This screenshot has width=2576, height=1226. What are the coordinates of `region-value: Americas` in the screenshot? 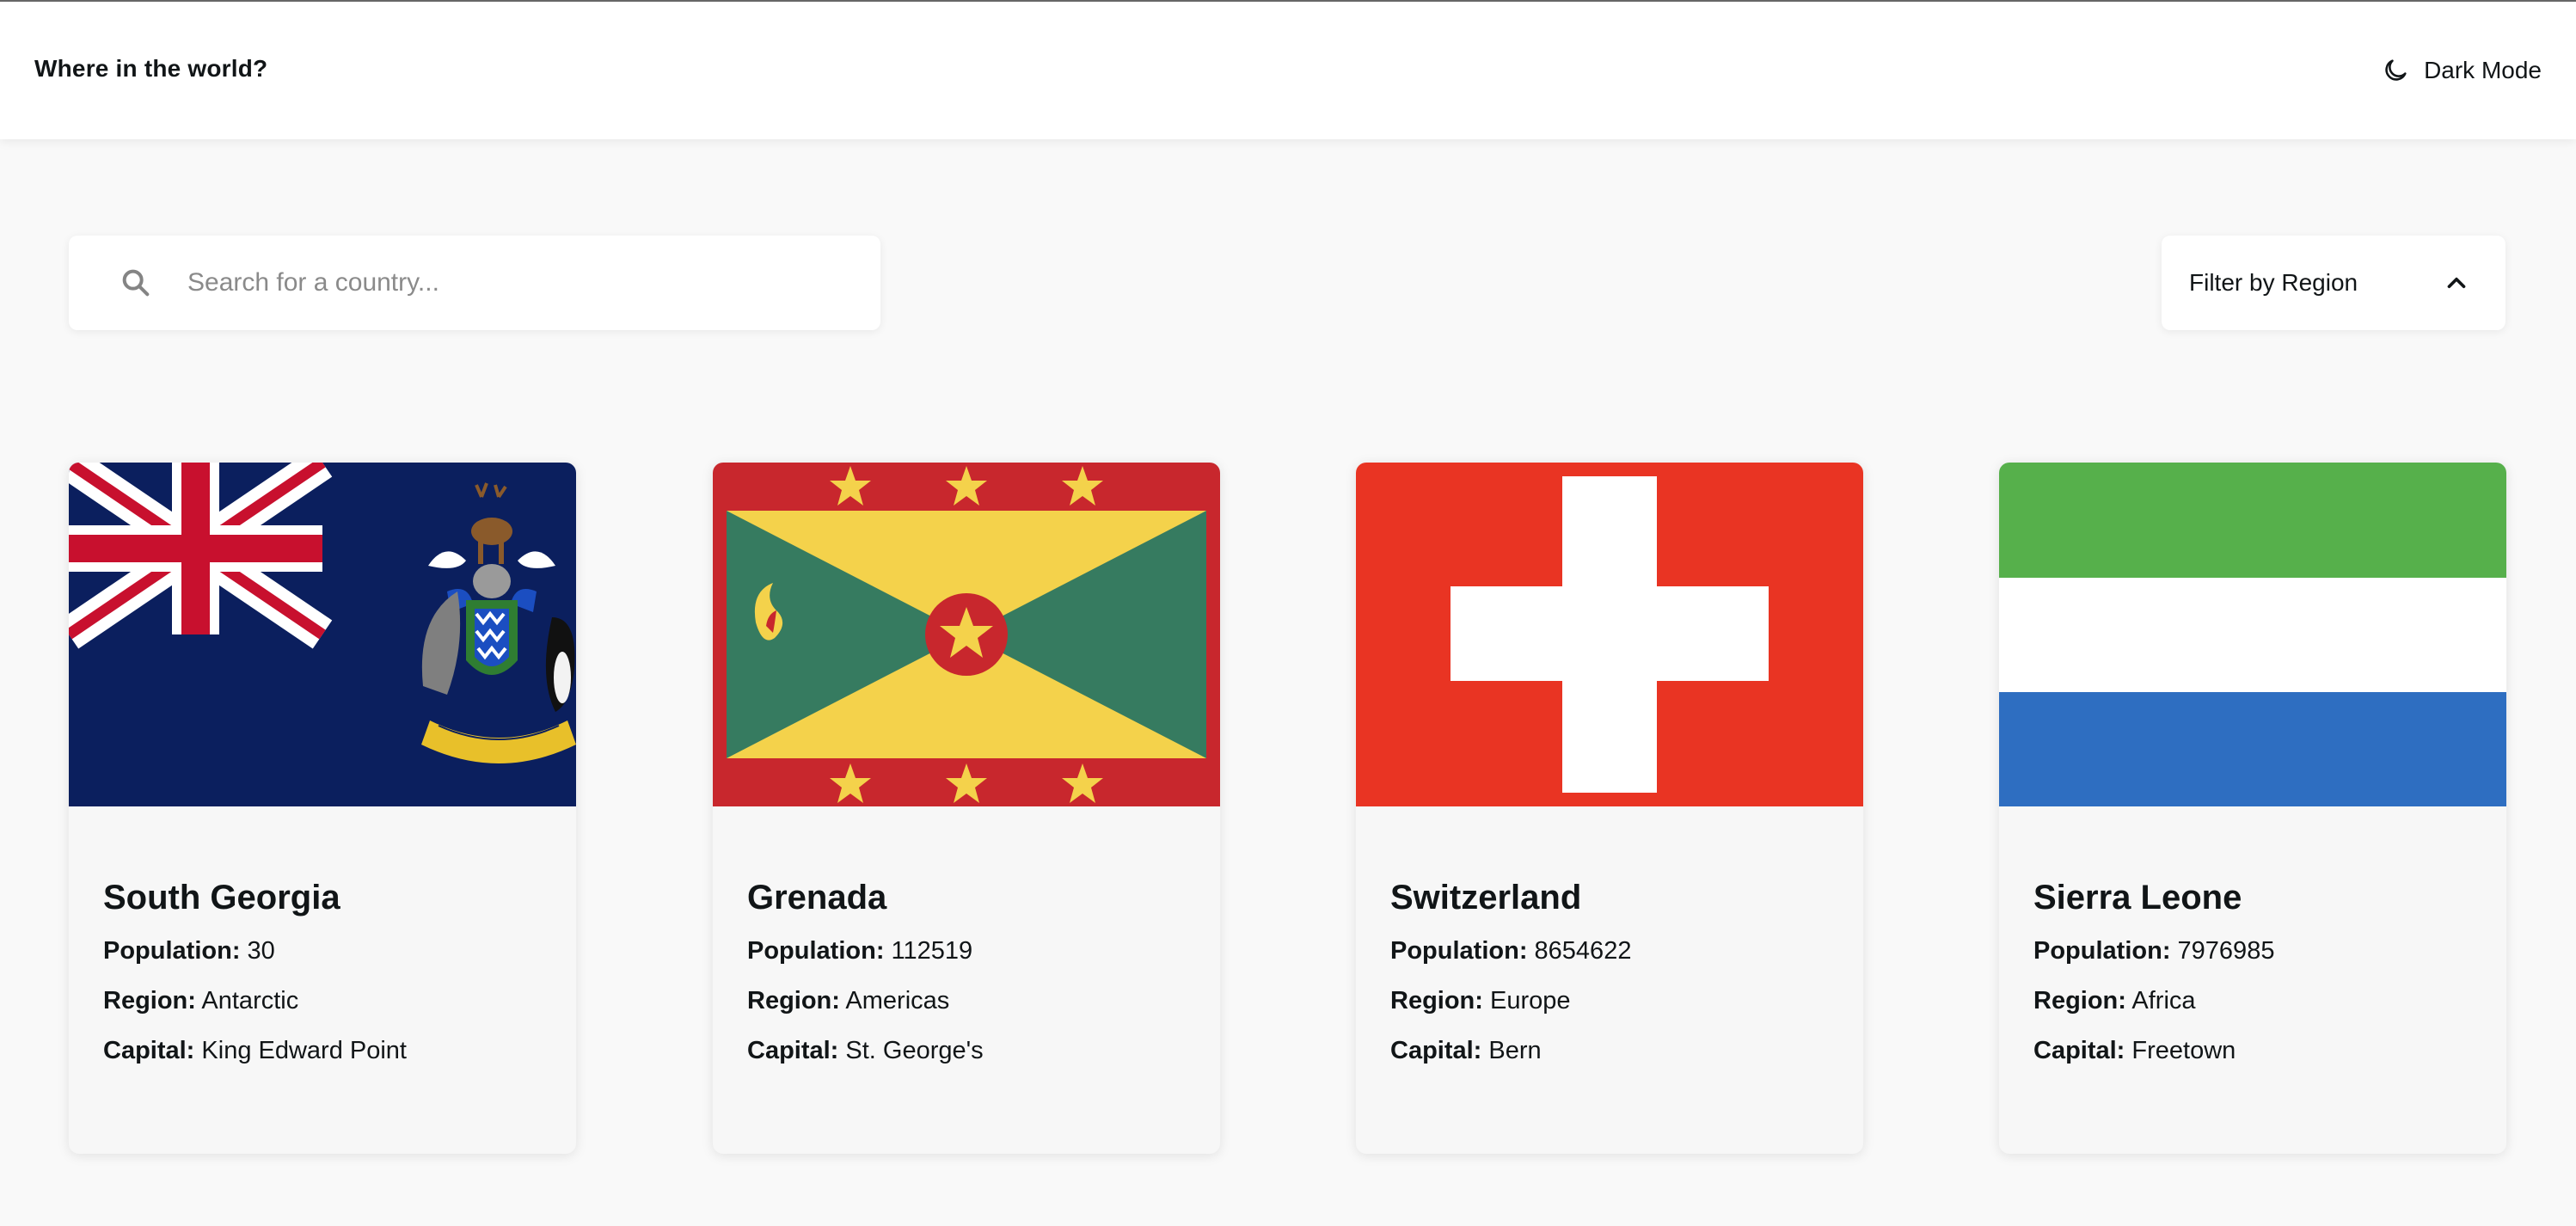 It's located at (897, 1001).